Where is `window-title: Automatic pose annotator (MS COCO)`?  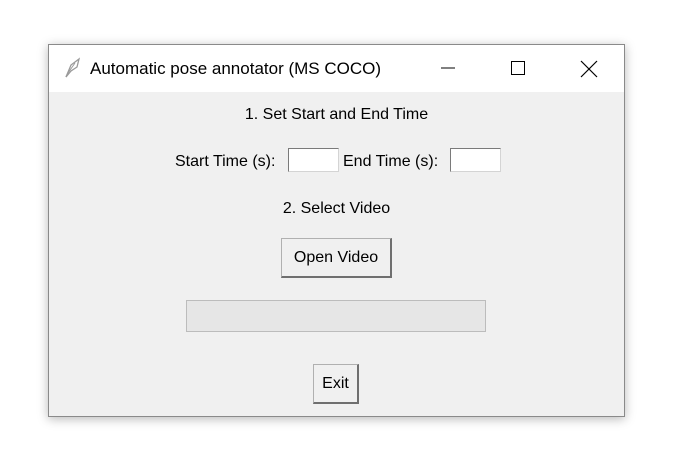
window-title: Automatic pose annotator (MS COCO) is located at coordinates (236, 68).